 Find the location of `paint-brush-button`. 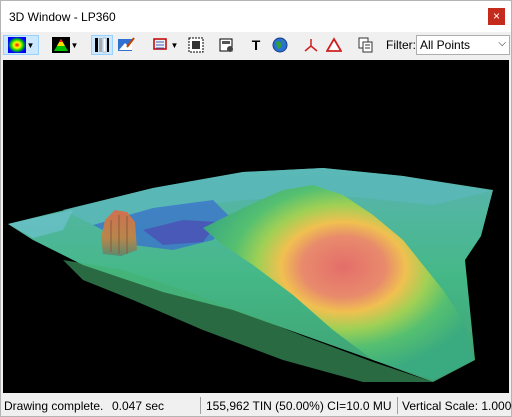

paint-brush-button is located at coordinates (126, 45).